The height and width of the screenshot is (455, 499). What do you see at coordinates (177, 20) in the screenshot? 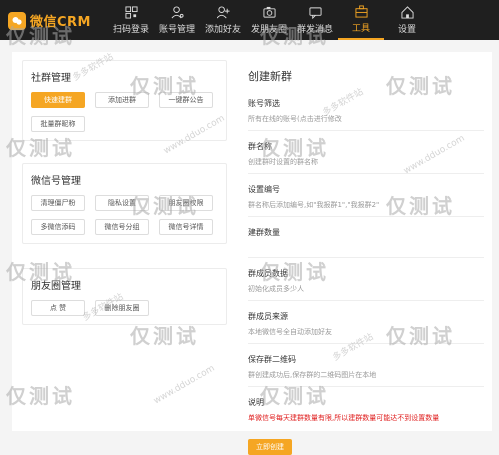
I see `nav-item-account-management: 账号管理` at bounding box center [177, 20].